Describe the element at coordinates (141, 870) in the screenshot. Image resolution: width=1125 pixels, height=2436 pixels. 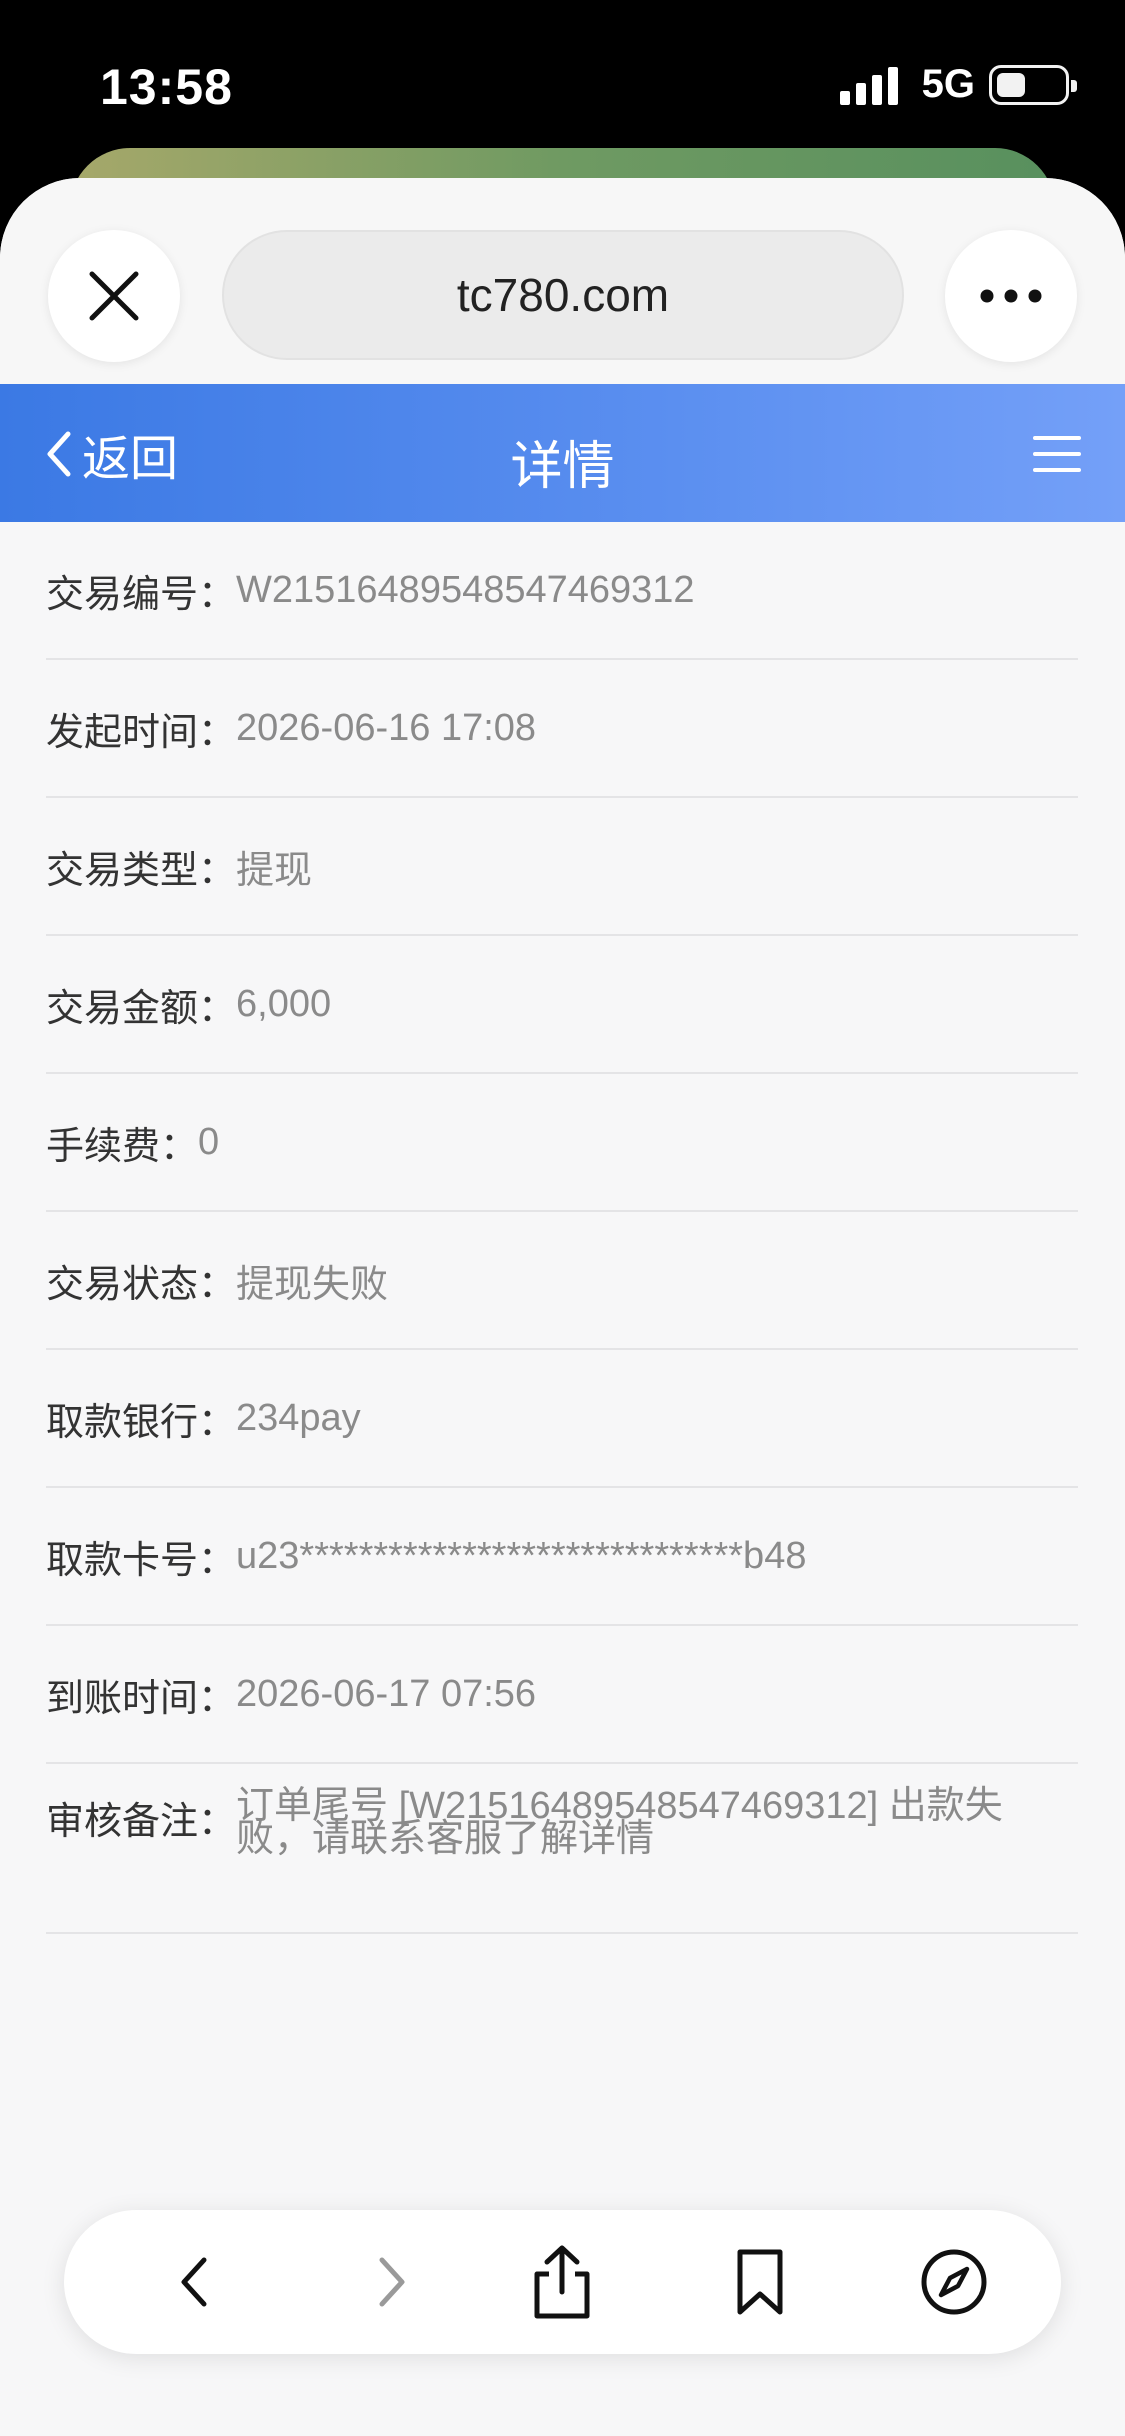
I see `detail-label: 交易类型：` at that location.